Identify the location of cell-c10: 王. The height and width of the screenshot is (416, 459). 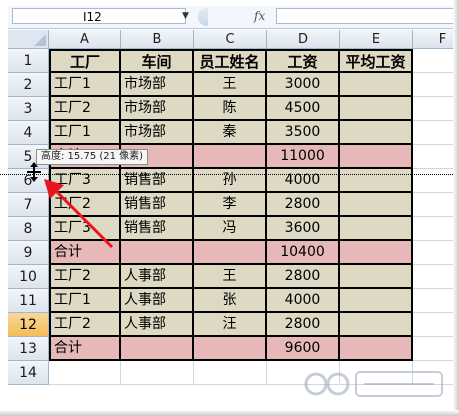
(230, 277).